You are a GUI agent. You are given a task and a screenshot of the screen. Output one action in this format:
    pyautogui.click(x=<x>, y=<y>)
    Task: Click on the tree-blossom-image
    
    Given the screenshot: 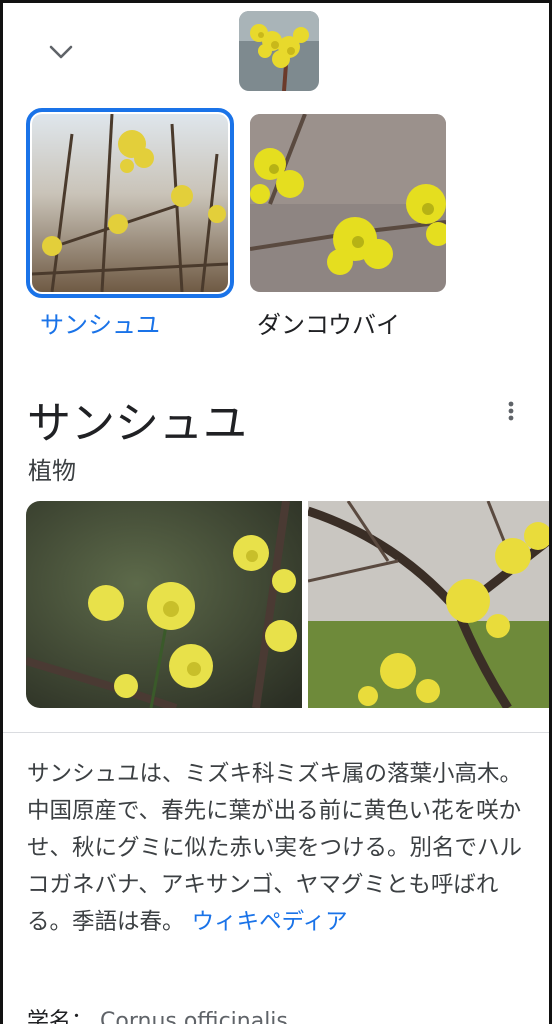 What is the action you would take?
    pyautogui.click(x=428, y=604)
    